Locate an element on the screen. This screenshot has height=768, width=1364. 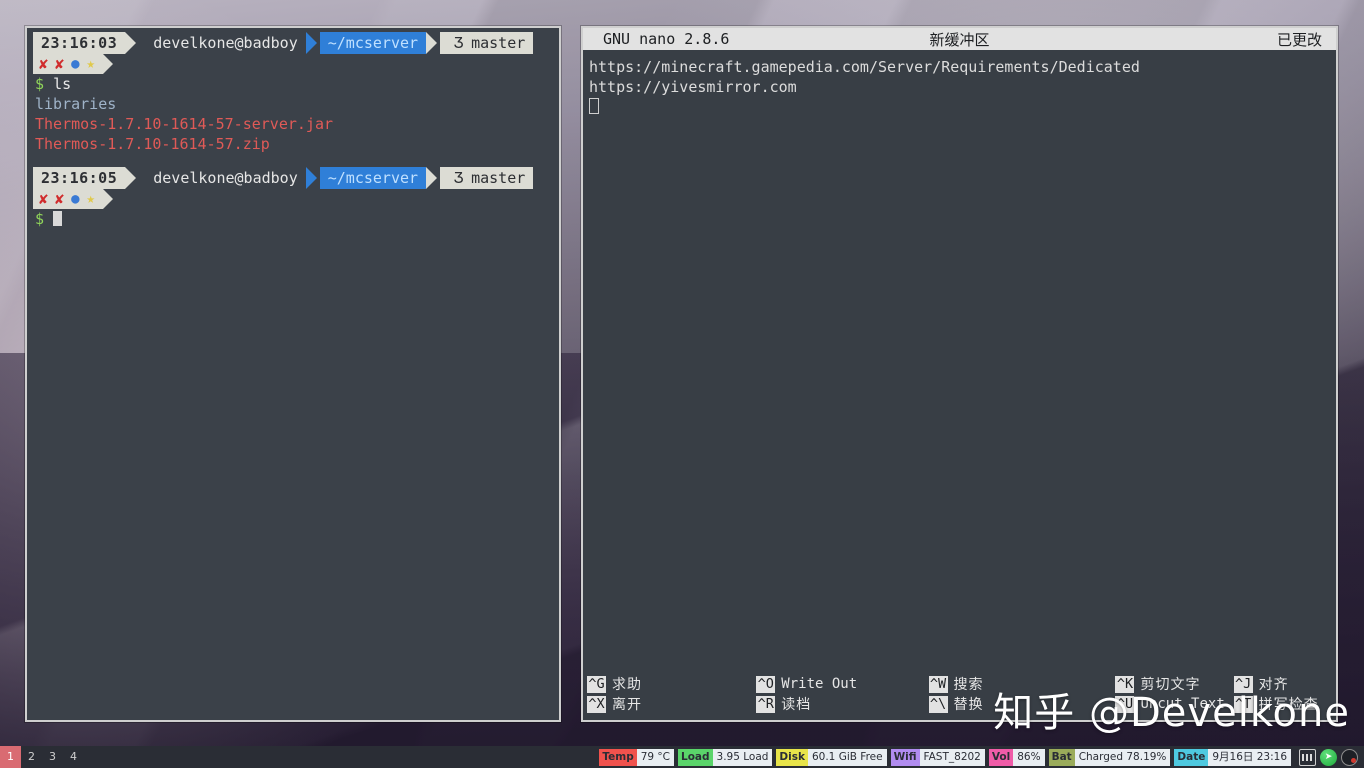
shortcut-key: ^\ is located at coordinates (938, 704).